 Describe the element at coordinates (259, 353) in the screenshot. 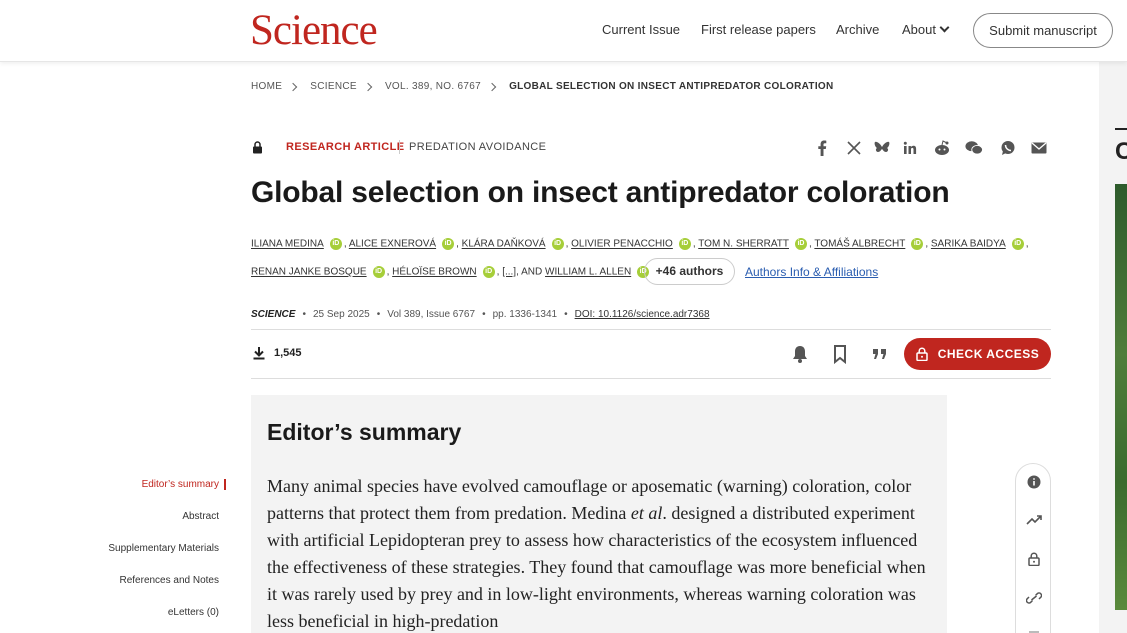

I see `download-icon` at that location.